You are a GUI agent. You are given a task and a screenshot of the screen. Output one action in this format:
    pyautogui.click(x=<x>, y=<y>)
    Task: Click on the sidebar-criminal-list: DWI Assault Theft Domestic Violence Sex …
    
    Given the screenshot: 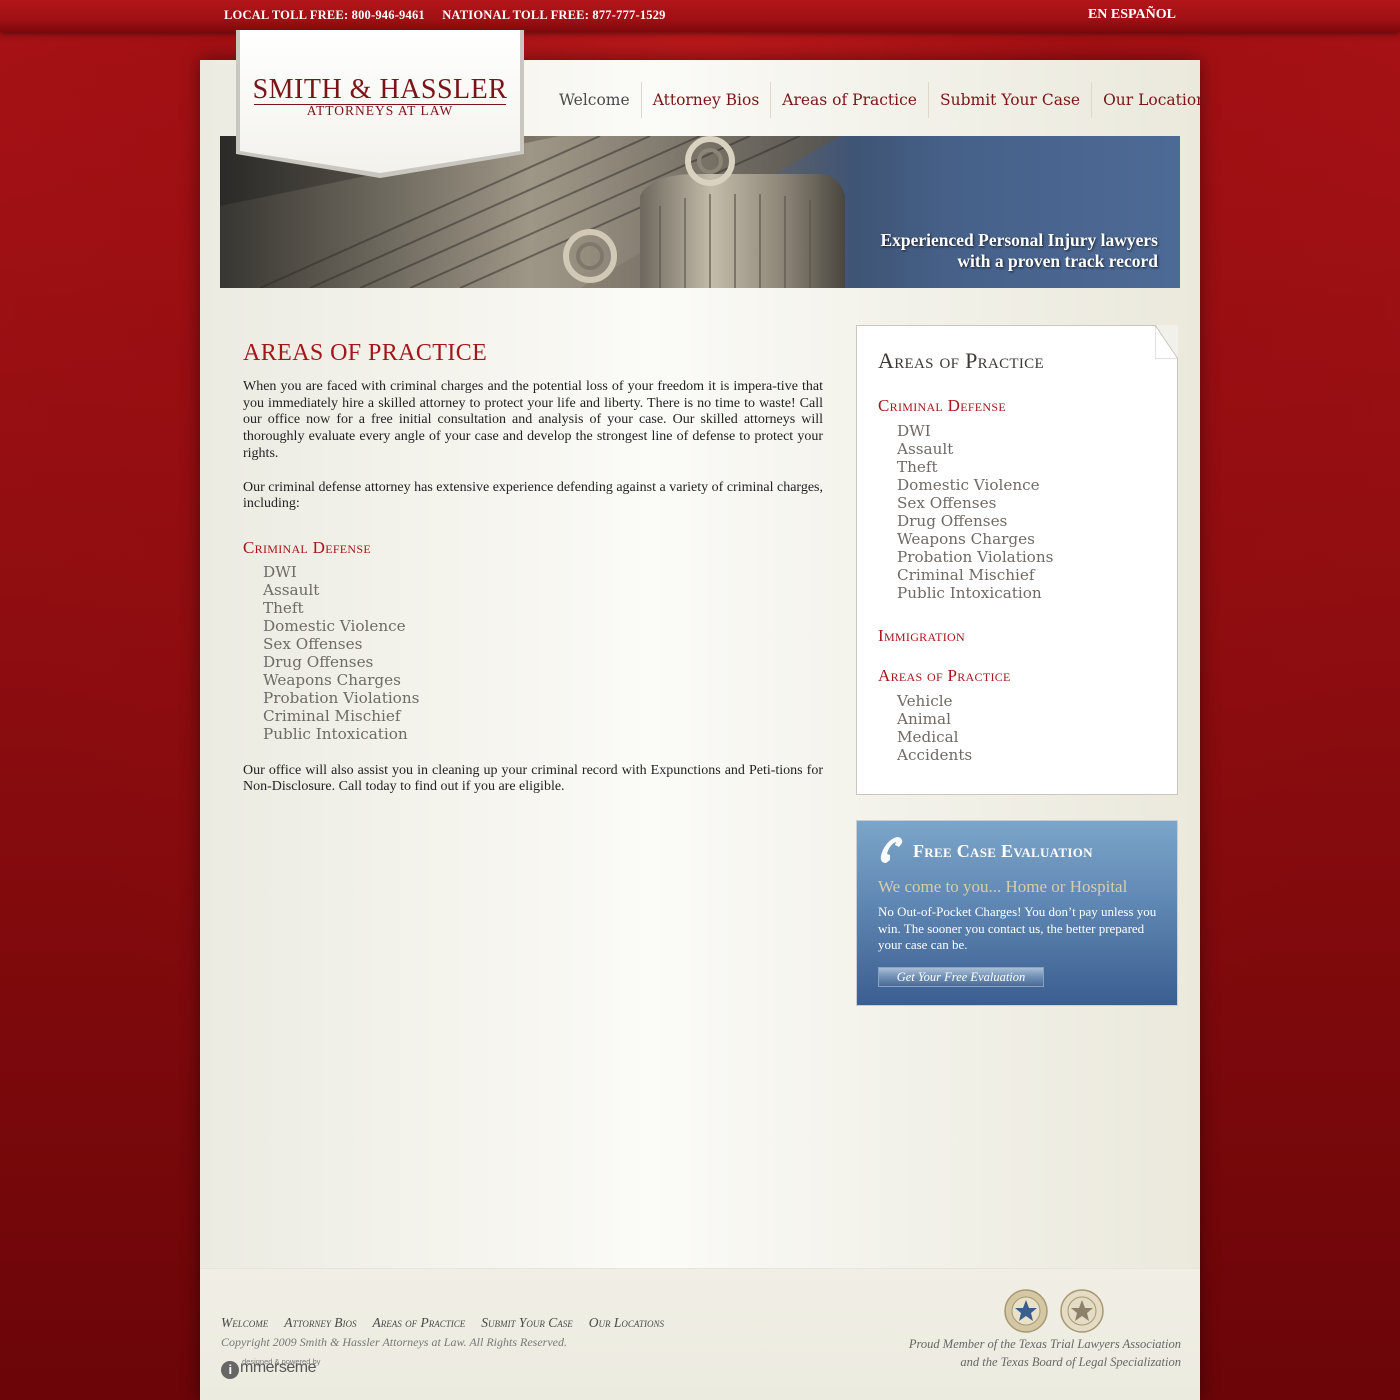 What is the action you would take?
    pyautogui.click(x=965, y=512)
    